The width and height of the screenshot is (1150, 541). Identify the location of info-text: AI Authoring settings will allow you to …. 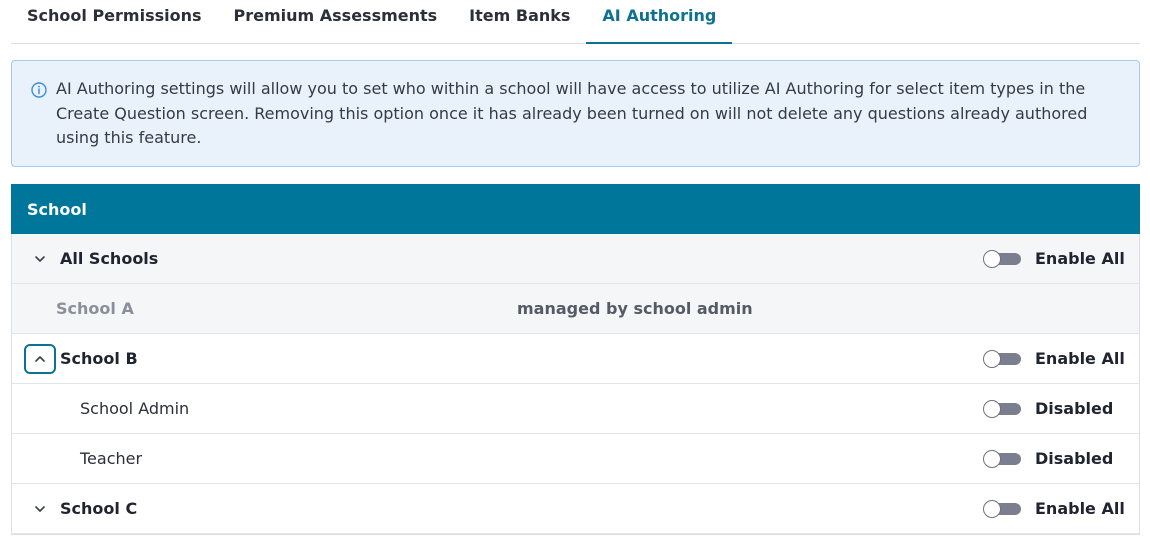
(572, 113).